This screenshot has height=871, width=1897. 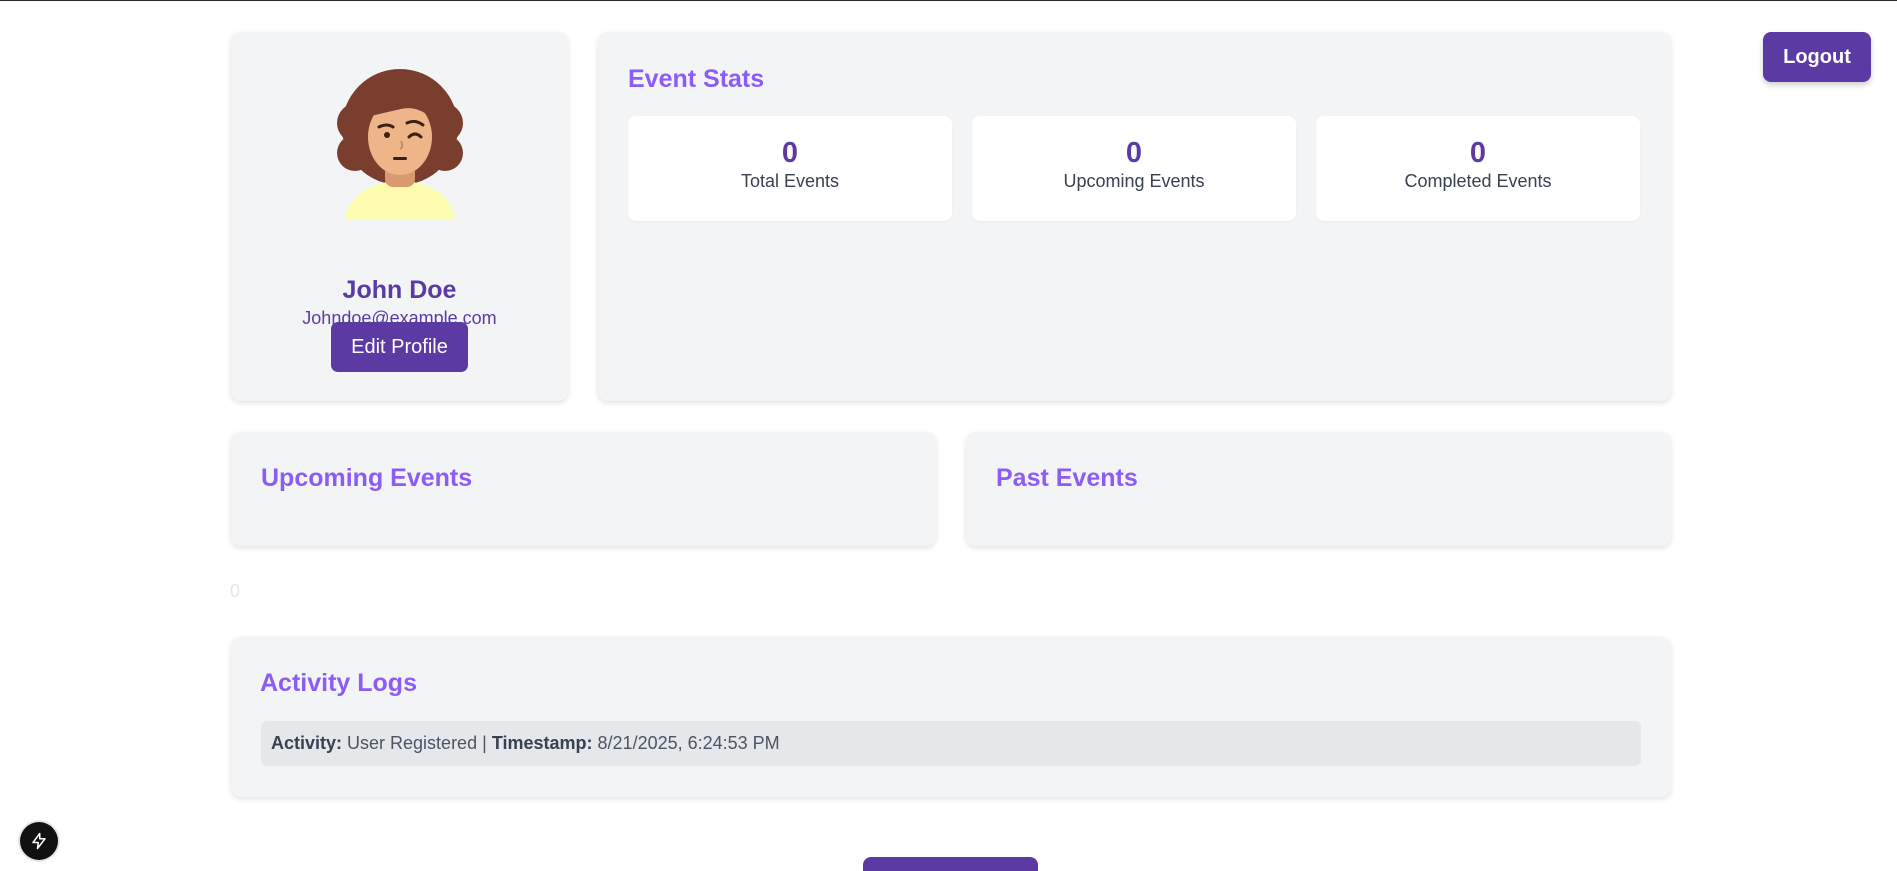 I want to click on past-events-card: Past Events, so click(x=1318, y=489).